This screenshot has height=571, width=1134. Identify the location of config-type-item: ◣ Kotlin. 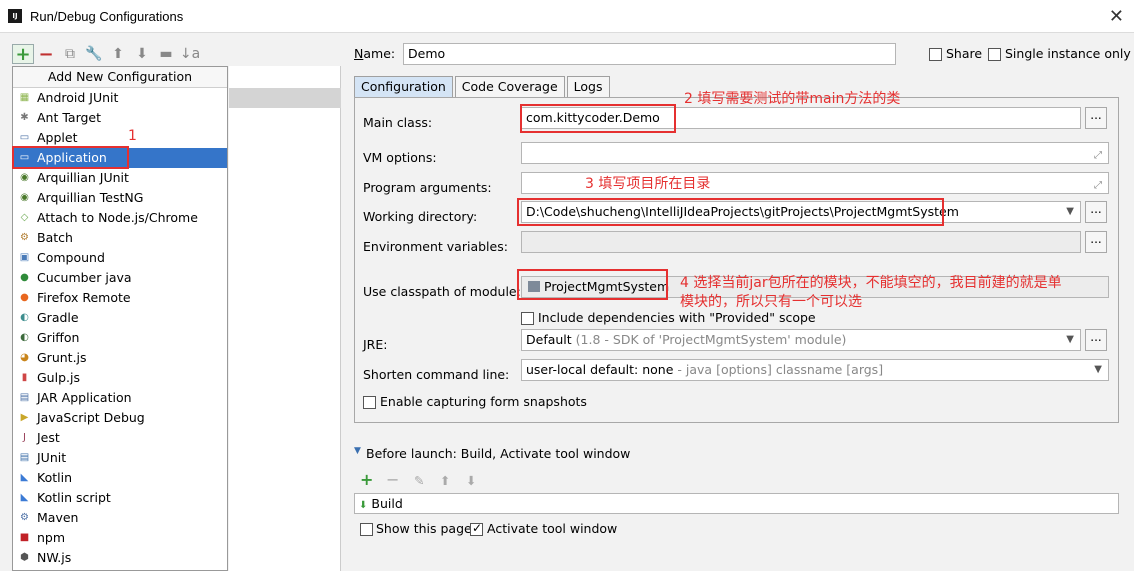
(120, 478).